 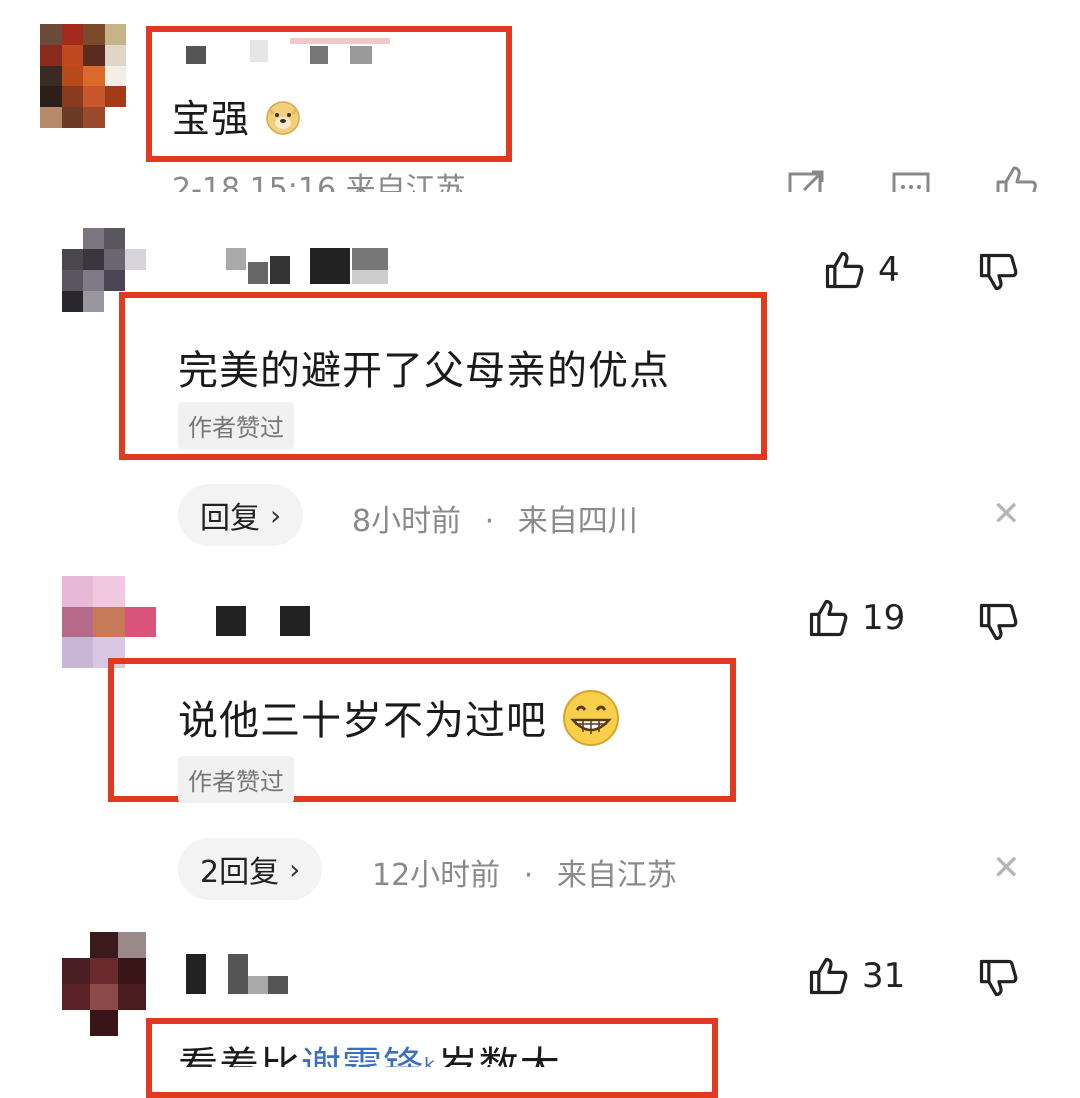 What do you see at coordinates (319, 182) in the screenshot?
I see `comment-meta: 2-18 15:16 来自江苏` at bounding box center [319, 182].